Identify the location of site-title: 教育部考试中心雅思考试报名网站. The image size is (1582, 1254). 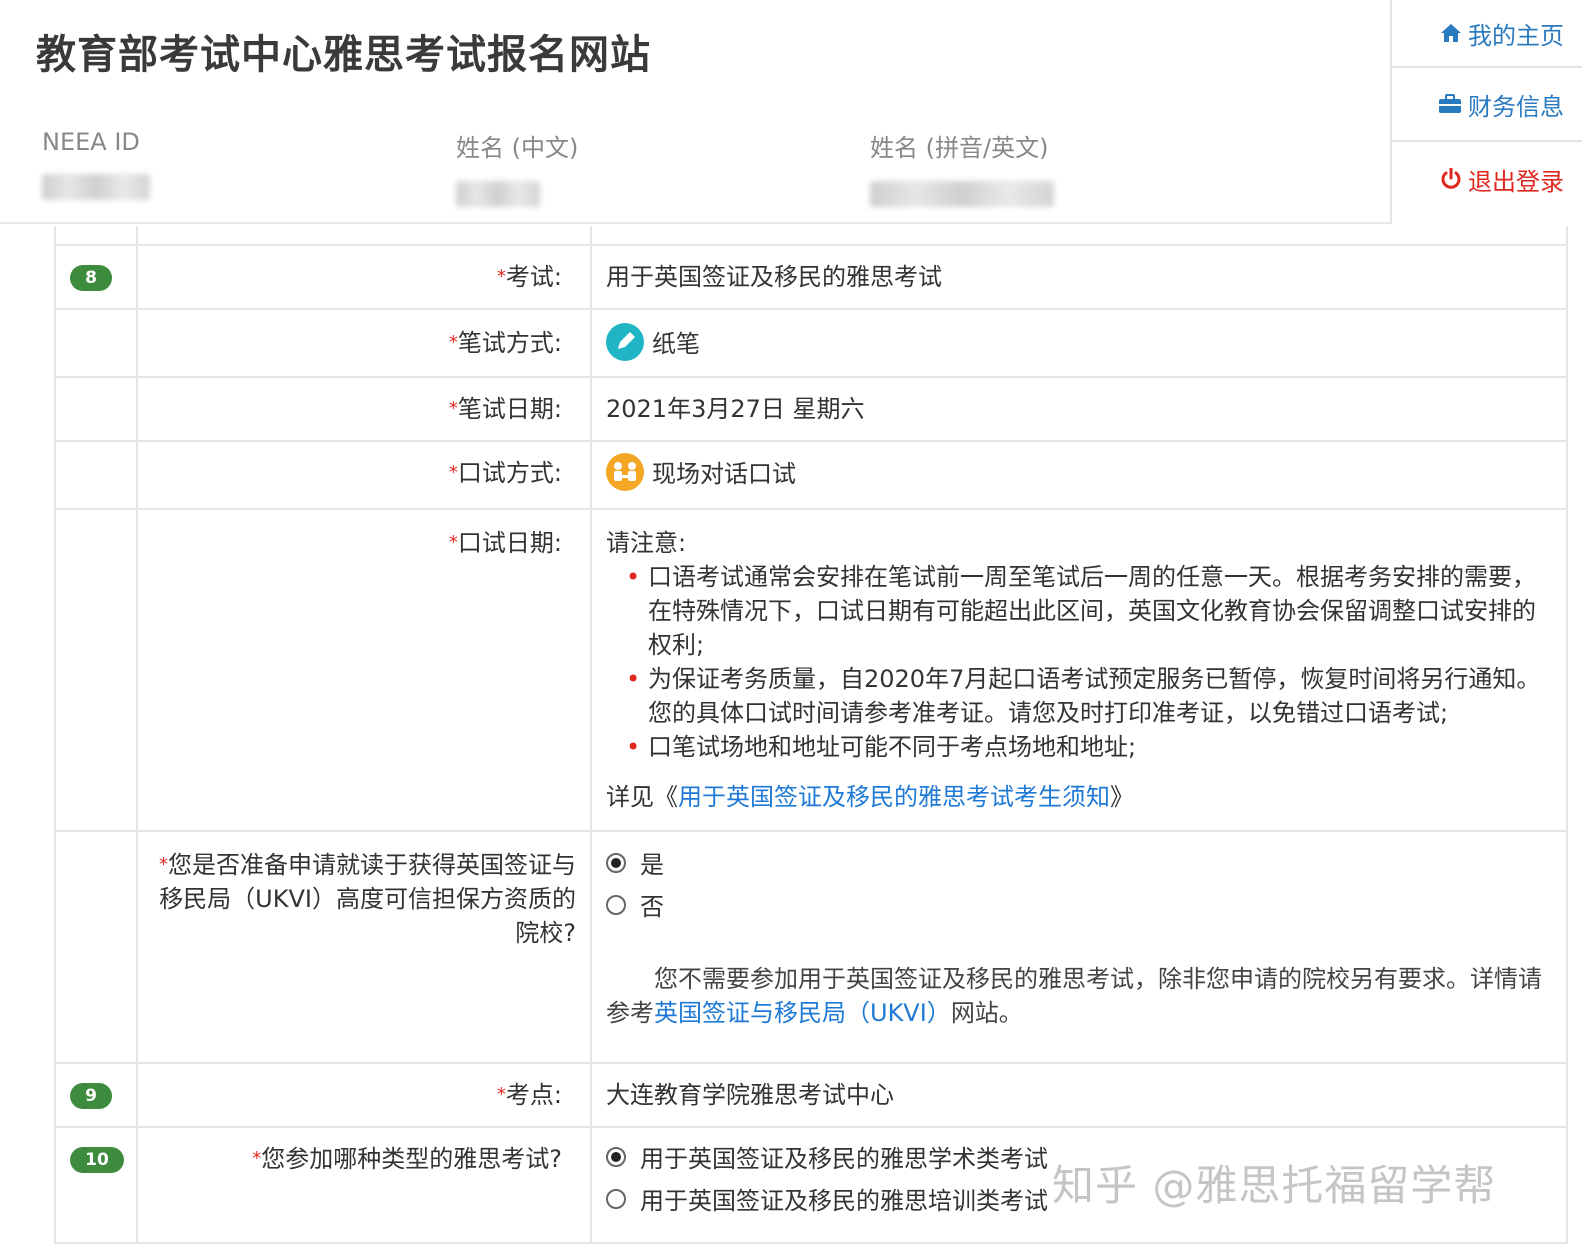
(343, 55).